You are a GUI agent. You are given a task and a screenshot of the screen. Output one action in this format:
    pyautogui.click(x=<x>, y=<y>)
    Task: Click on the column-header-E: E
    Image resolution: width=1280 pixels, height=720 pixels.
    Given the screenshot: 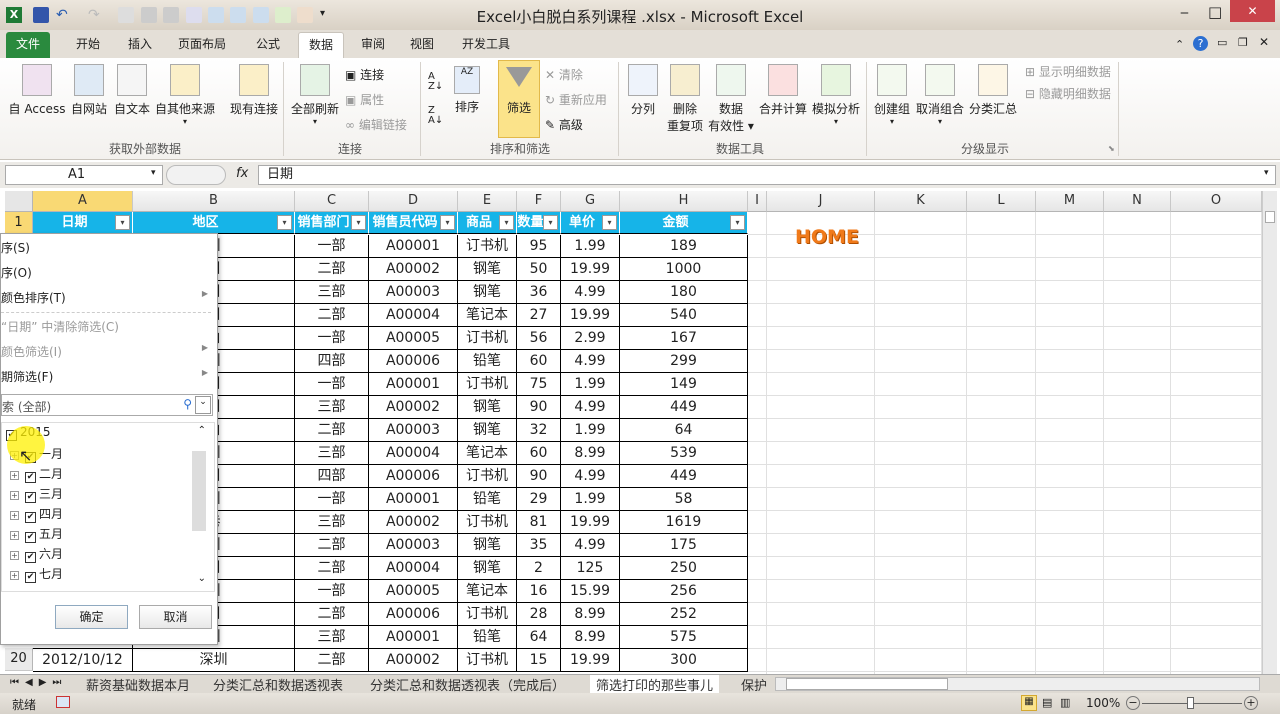 What is the action you would take?
    pyautogui.click(x=487, y=201)
    